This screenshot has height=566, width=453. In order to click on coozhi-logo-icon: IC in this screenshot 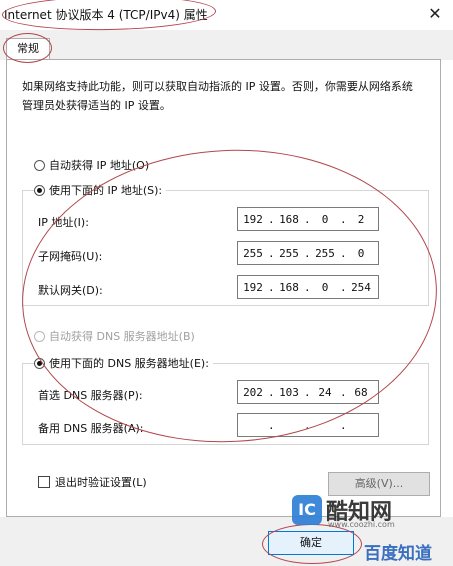, I will do `click(307, 510)`.